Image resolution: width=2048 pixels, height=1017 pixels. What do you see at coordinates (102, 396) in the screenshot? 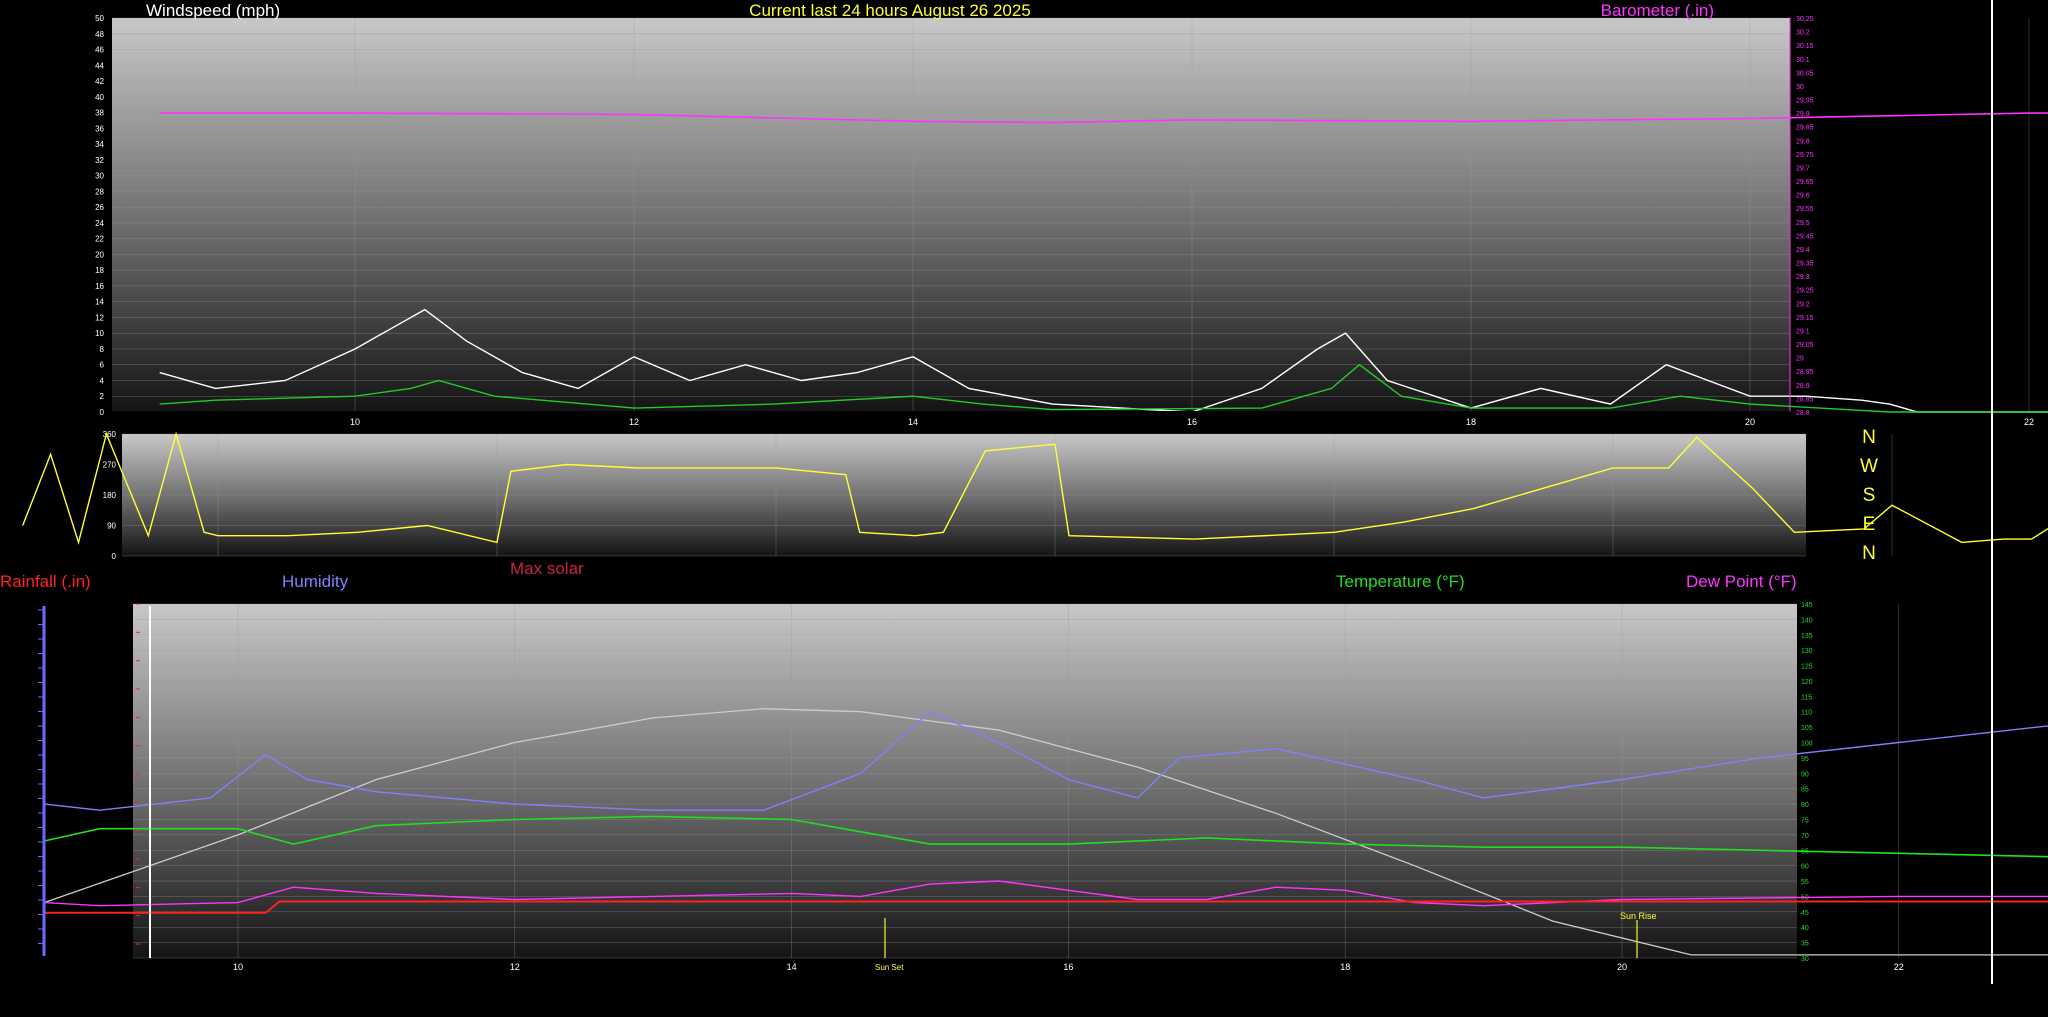
I see `wind-y-tick-label: 2` at bounding box center [102, 396].